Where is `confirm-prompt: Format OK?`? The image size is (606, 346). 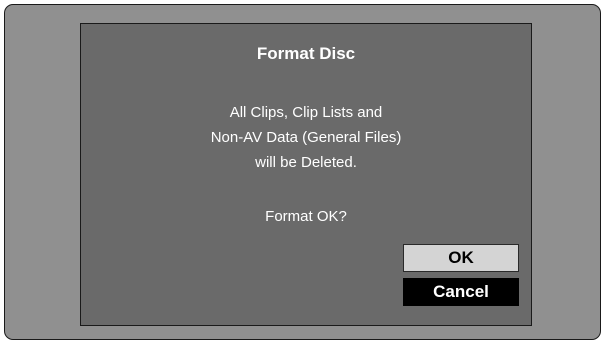 confirm-prompt: Format OK? is located at coordinates (306, 216).